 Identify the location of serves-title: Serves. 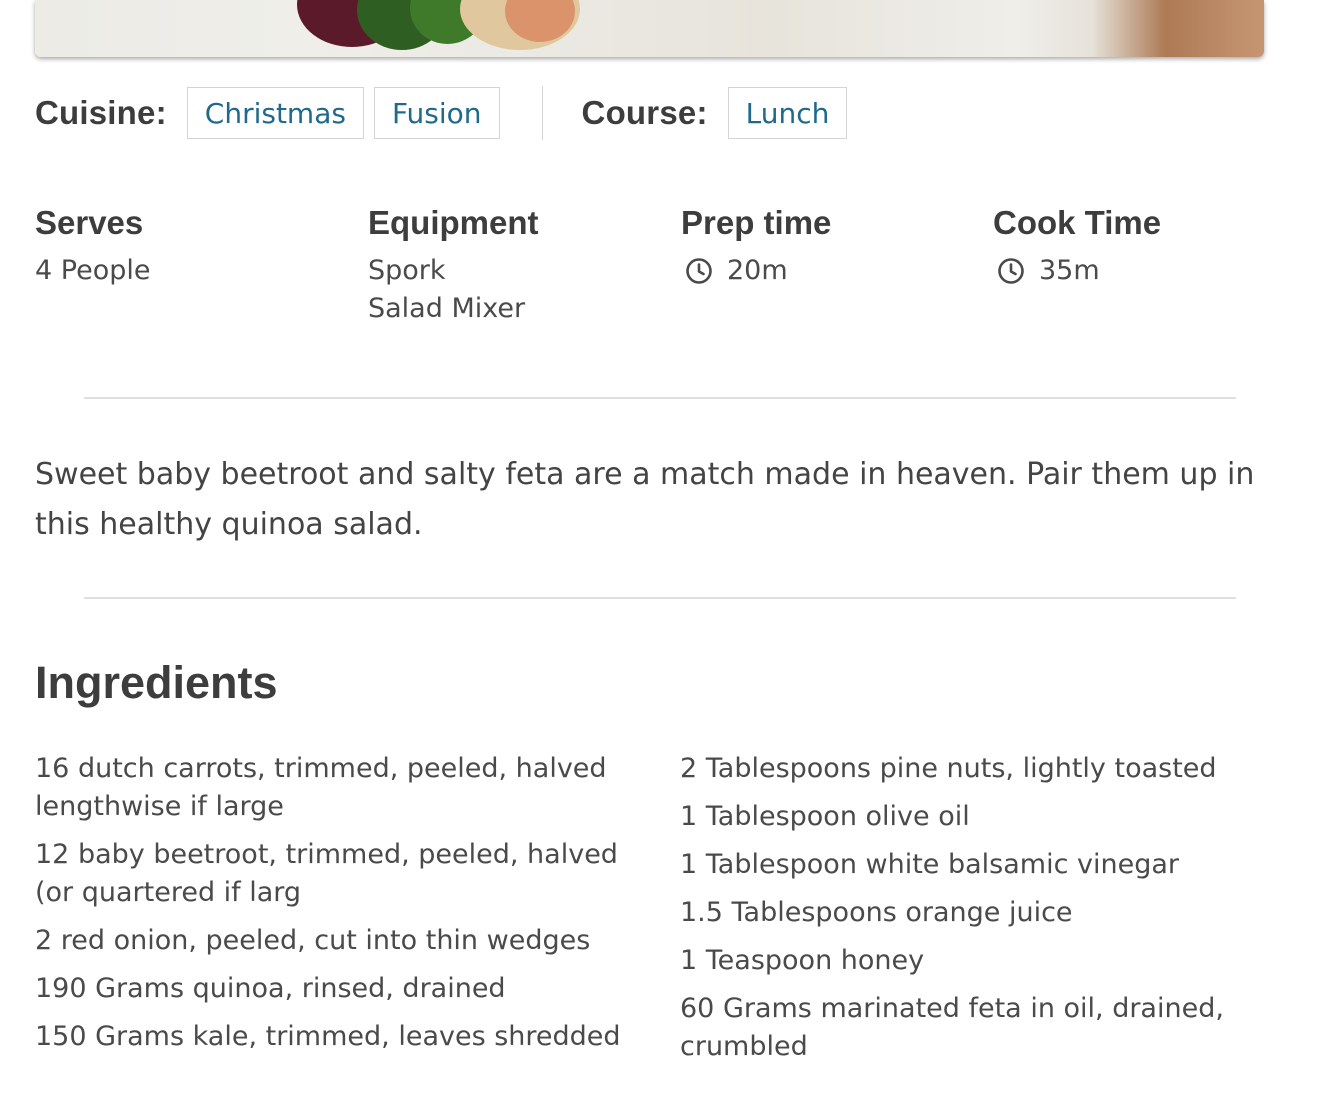
(89, 222).